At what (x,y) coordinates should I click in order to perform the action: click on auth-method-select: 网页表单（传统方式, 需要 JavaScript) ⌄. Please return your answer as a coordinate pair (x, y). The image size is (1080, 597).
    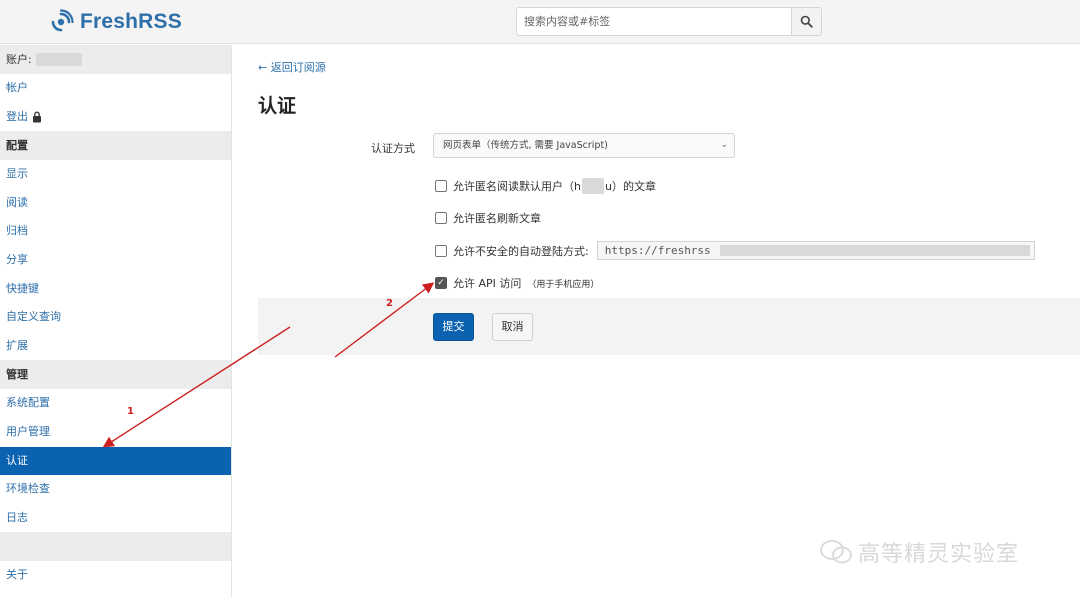
    Looking at the image, I should click on (584, 145).